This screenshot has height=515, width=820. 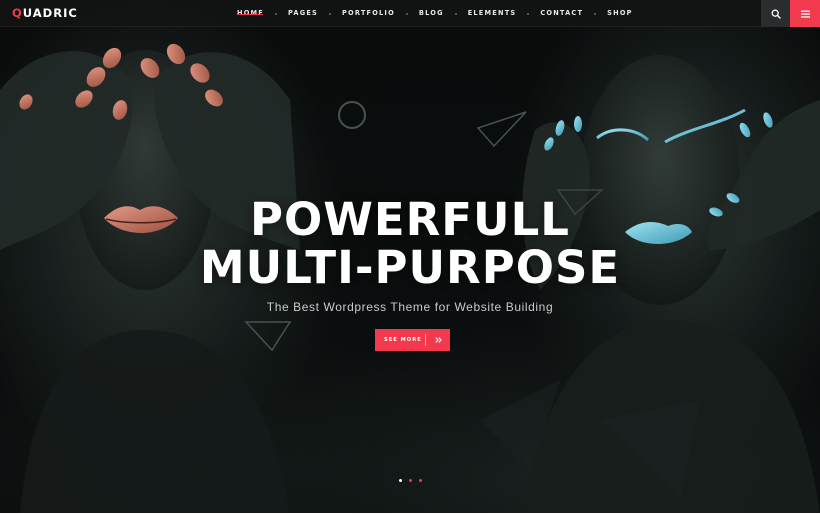 I want to click on see-more-label: SEE MORE, so click(x=403, y=340).